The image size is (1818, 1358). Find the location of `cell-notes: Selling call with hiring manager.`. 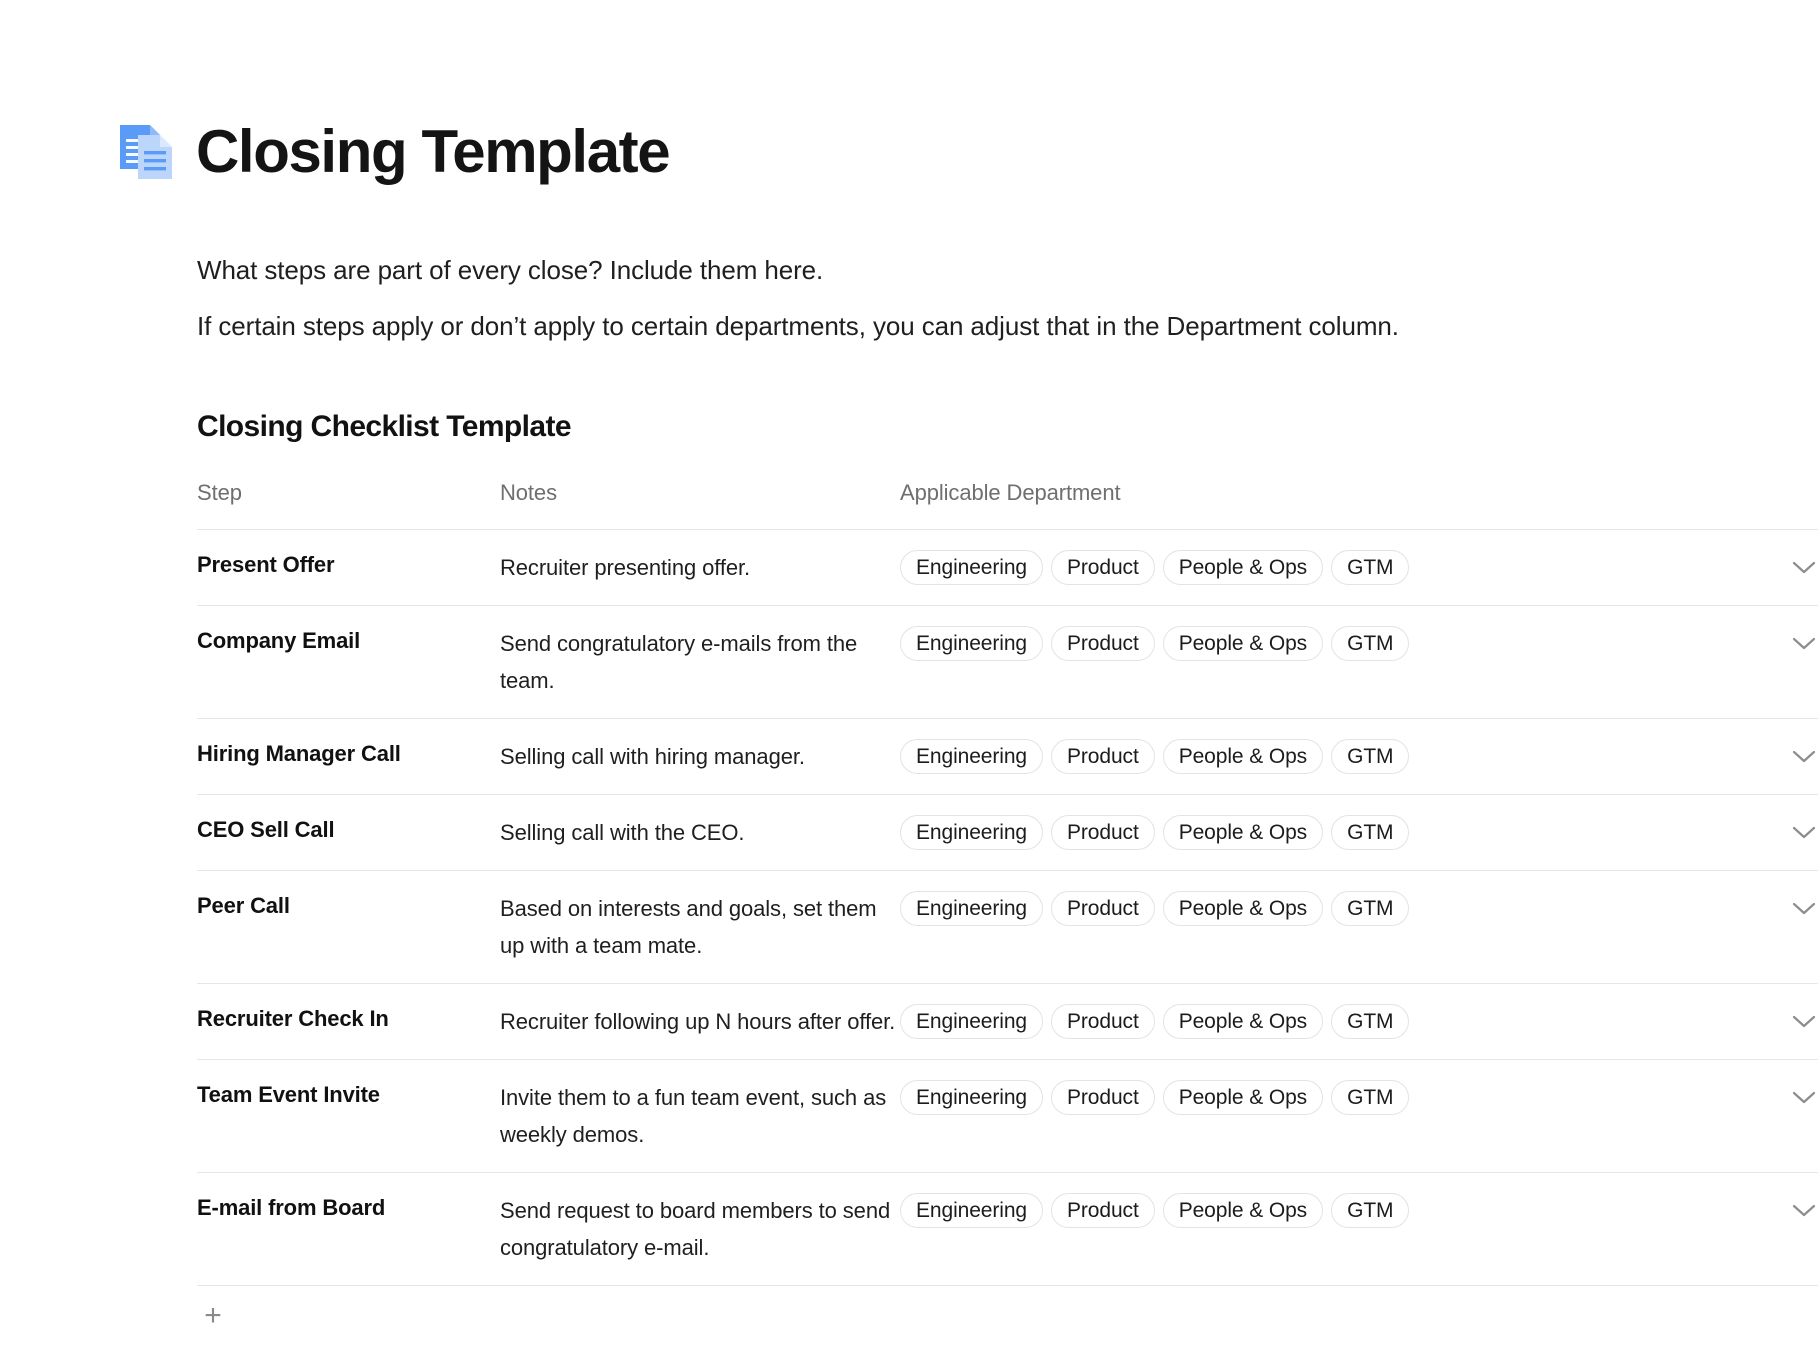

cell-notes: Selling call with hiring manager. is located at coordinates (652, 756).